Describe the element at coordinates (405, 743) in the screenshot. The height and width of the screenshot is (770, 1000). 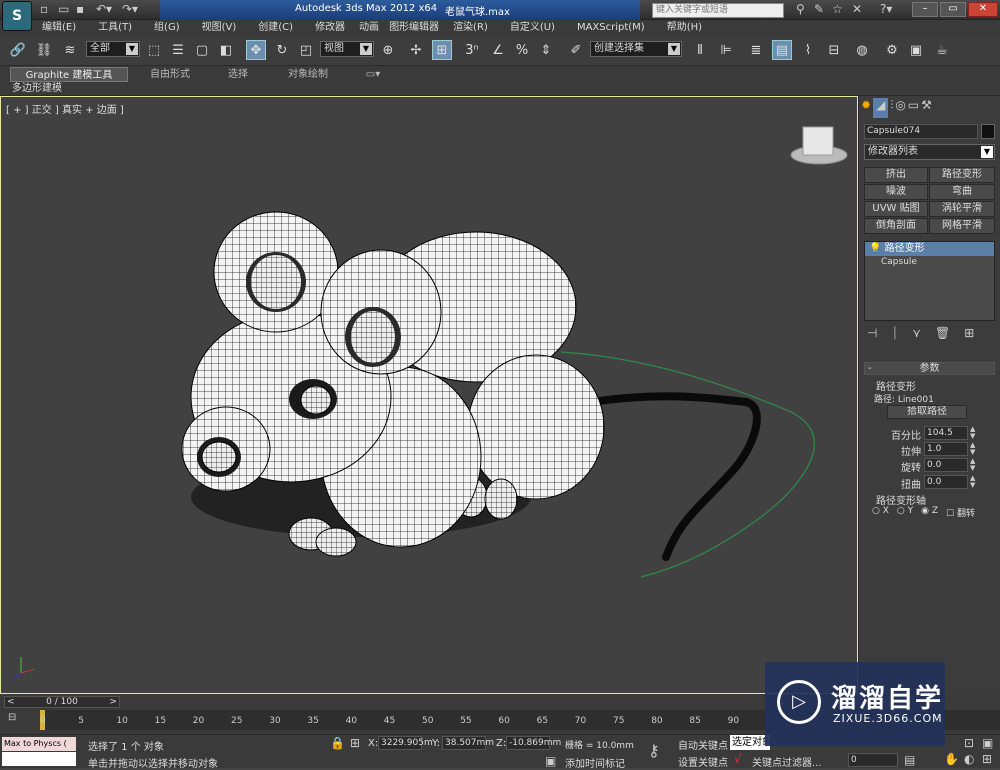
I see `x-coord-field: 3229.905m` at that location.